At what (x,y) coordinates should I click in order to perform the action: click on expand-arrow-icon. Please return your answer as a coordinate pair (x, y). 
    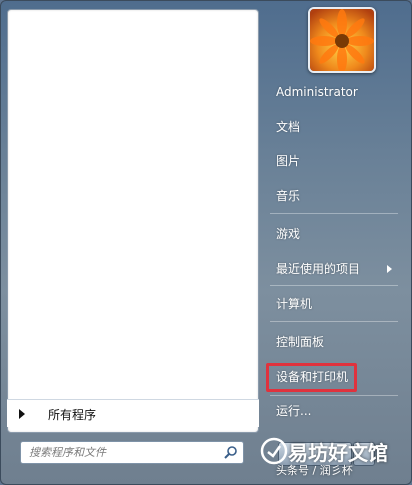
    Looking at the image, I should click on (22, 414).